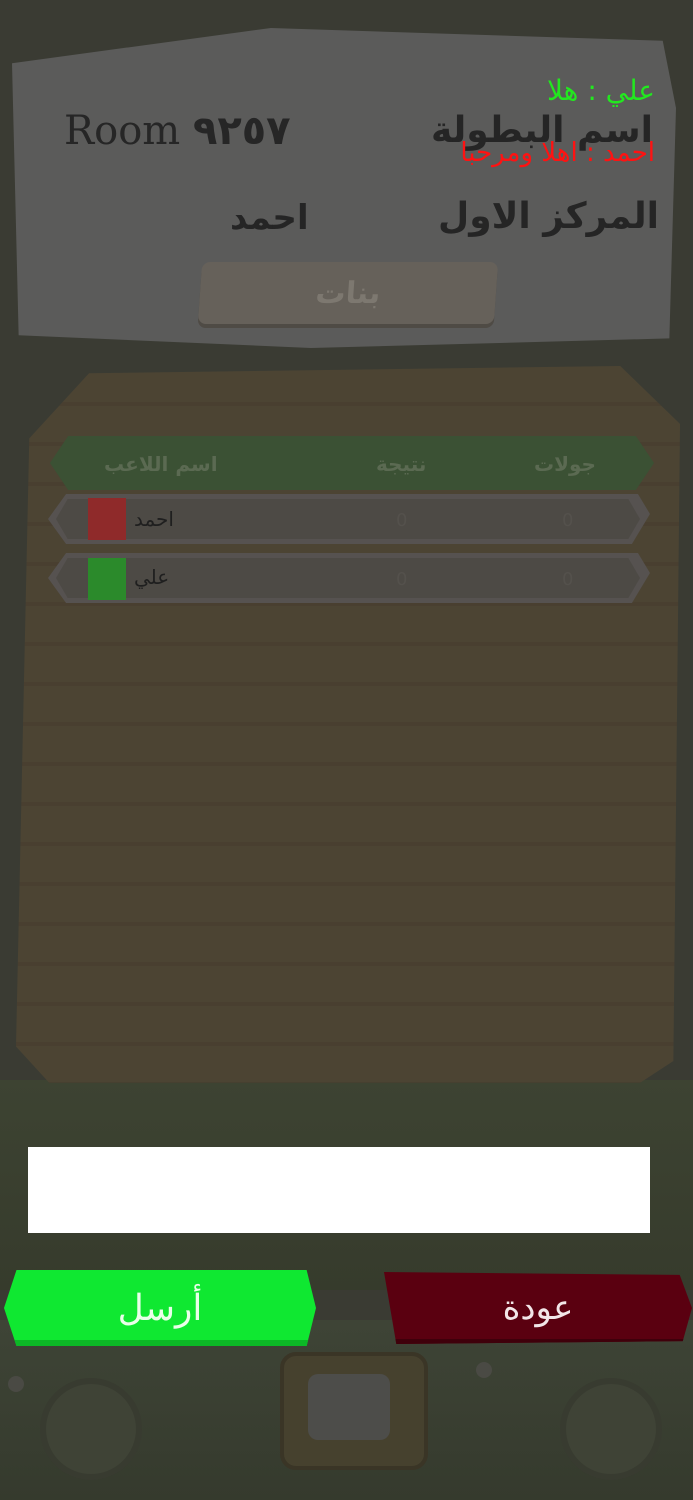 The image size is (693, 1500). Describe the element at coordinates (160, 1308) in the screenshot. I see `send-button: أرسل` at that location.